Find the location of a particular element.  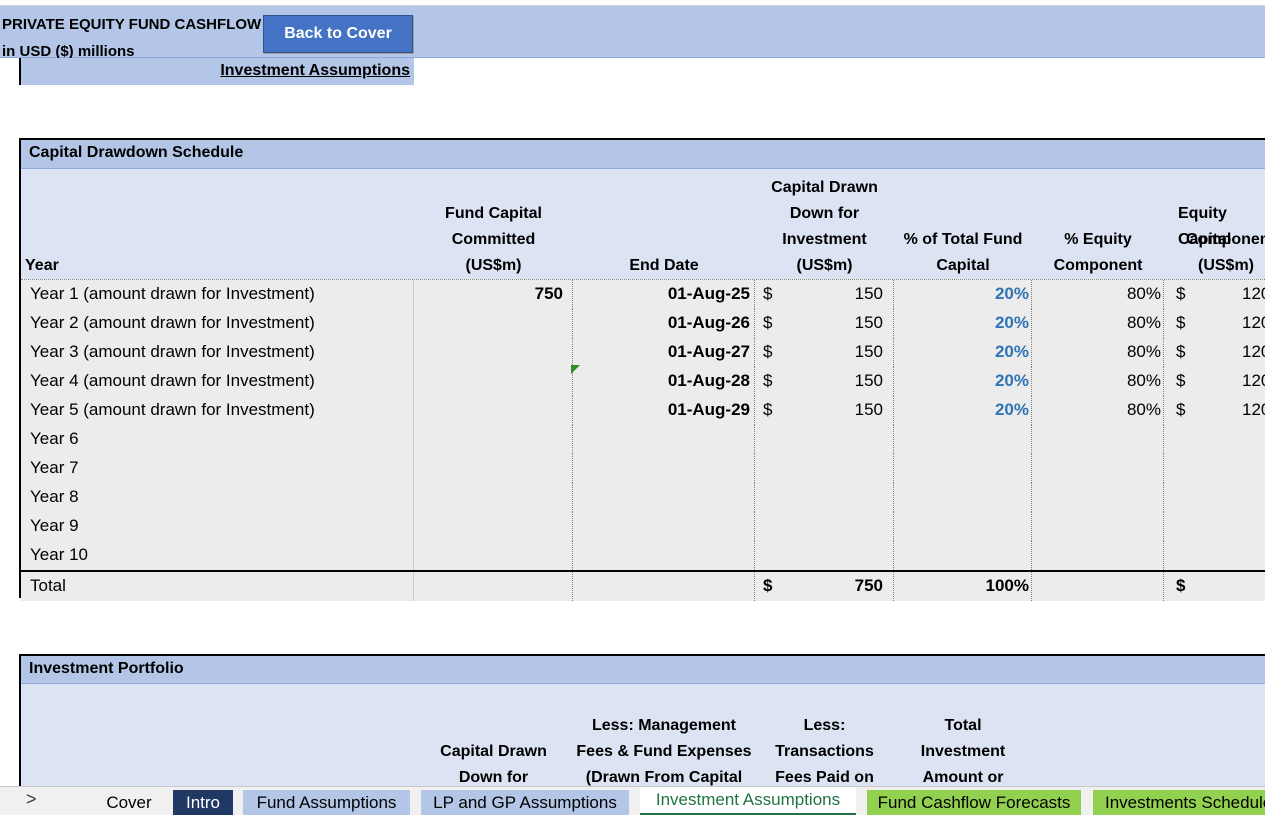

sheet-label-link: Investment Assumptions is located at coordinates (315, 71).